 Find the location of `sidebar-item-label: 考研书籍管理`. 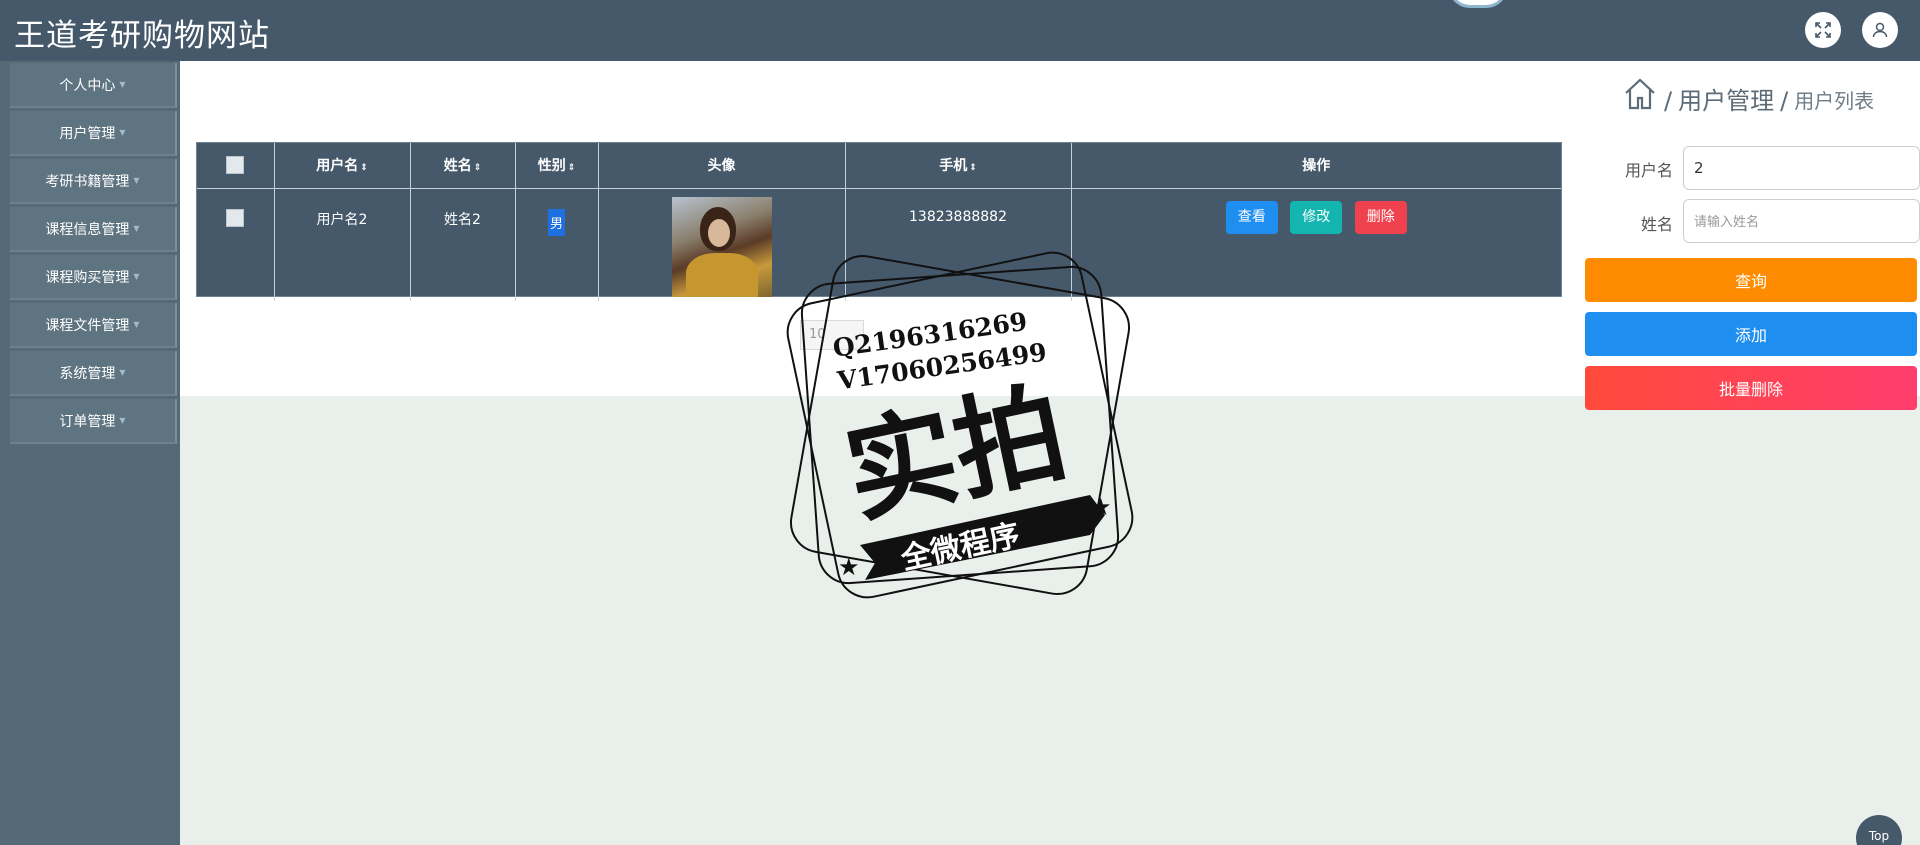

sidebar-item-label: 考研书籍管理 is located at coordinates (87, 181).